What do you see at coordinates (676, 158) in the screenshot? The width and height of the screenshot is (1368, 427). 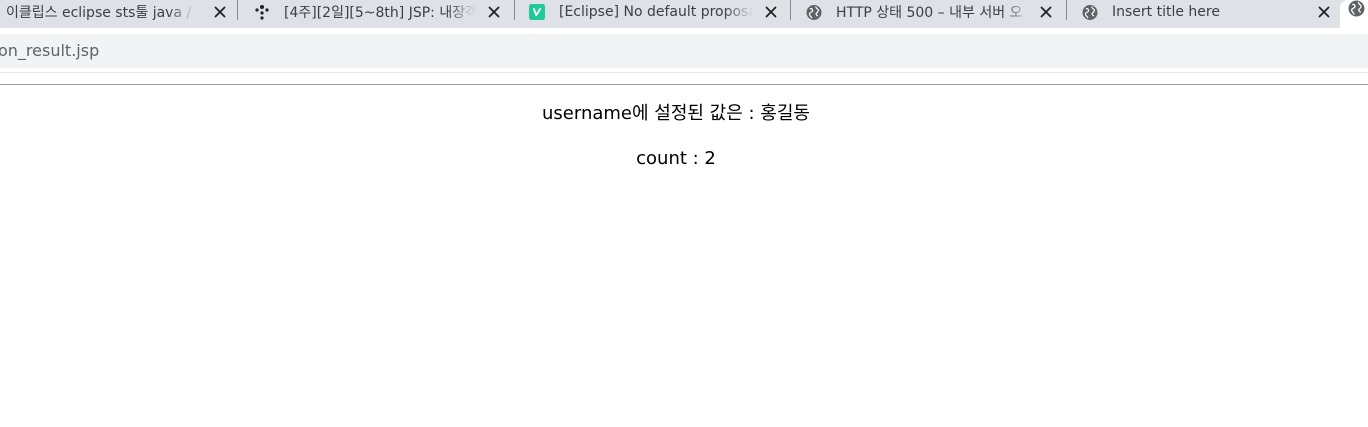 I see `count-text: count : 2` at bounding box center [676, 158].